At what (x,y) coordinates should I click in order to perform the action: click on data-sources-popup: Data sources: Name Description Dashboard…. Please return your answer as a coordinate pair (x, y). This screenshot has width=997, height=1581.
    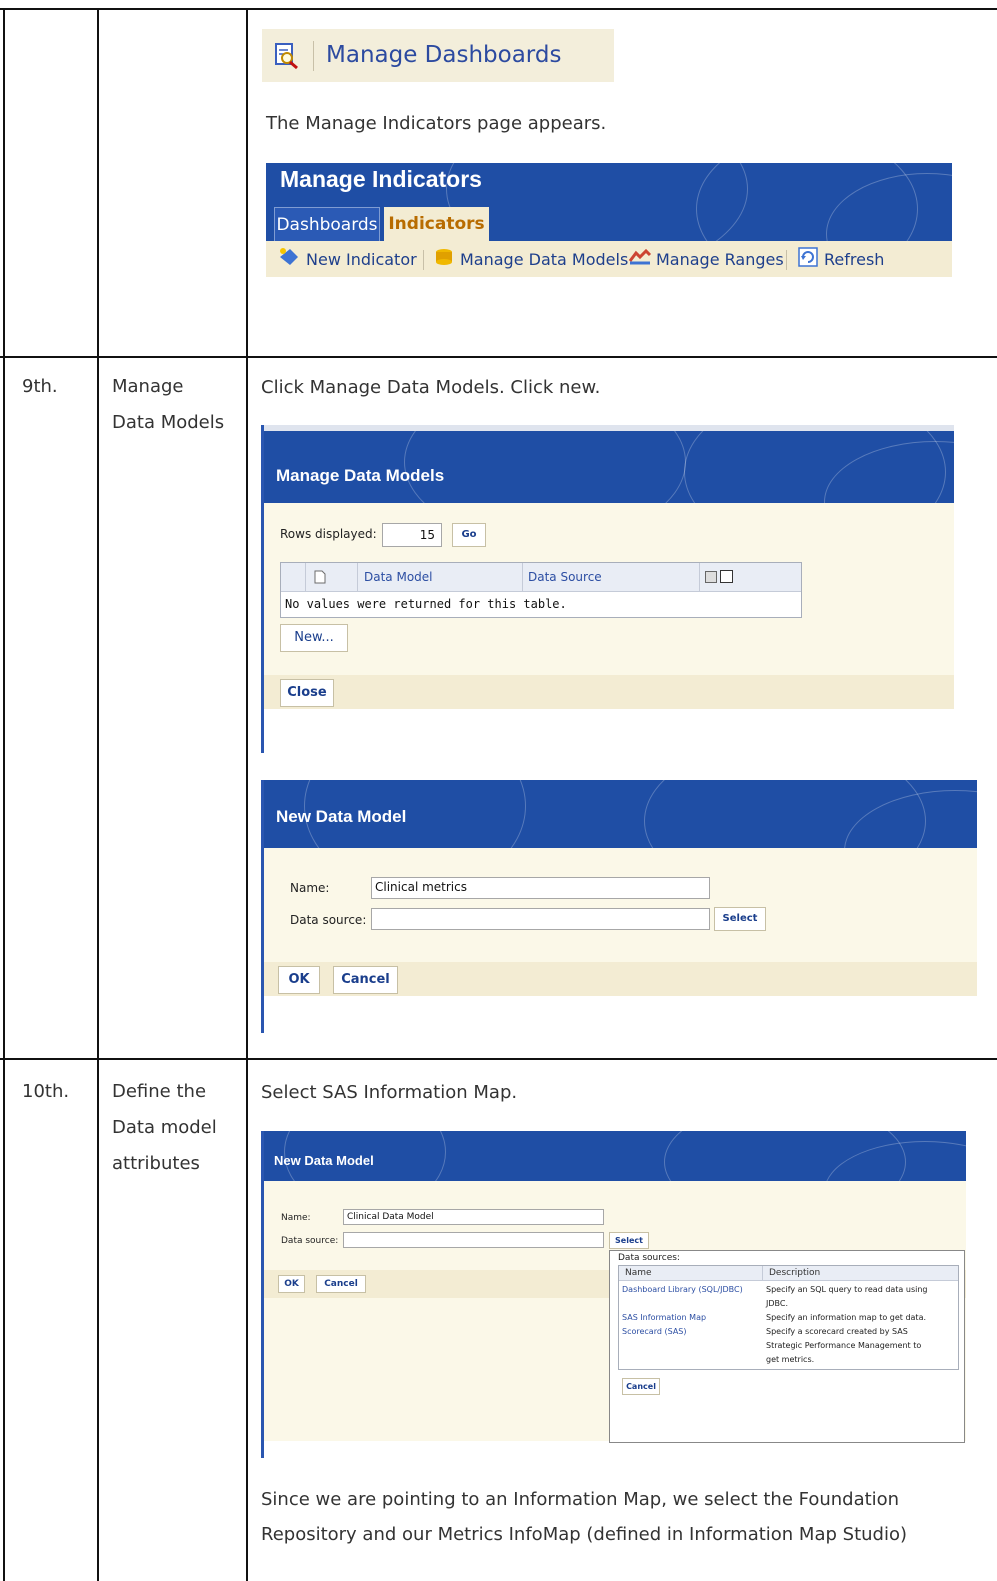
    Looking at the image, I should click on (787, 1346).